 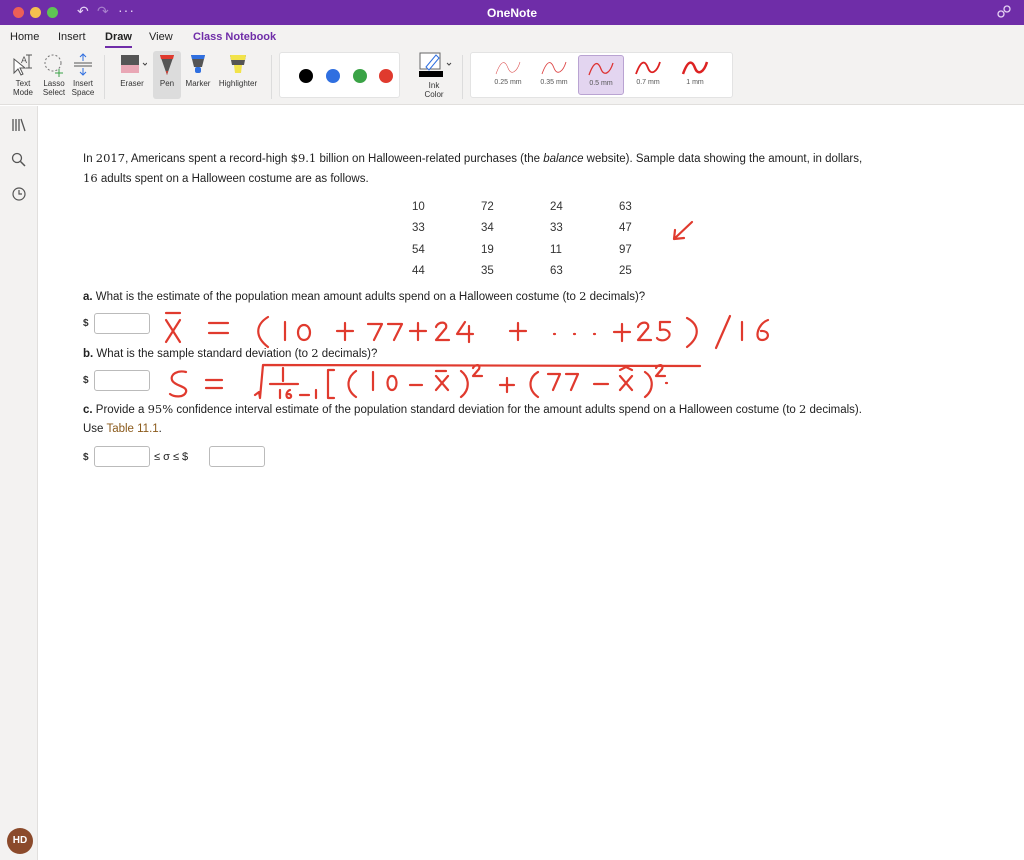 I want to click on width-025-option: 0.25 mm, so click(x=508, y=75).